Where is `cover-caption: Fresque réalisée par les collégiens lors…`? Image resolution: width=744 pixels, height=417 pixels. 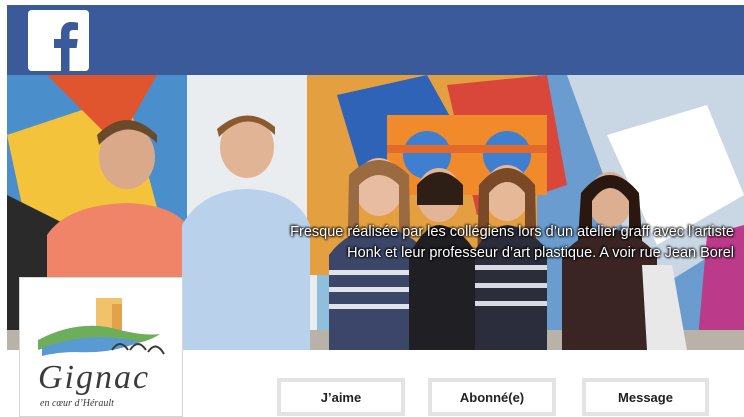
cover-caption: Fresque réalisée par les collégiens lors… is located at coordinates (454, 243).